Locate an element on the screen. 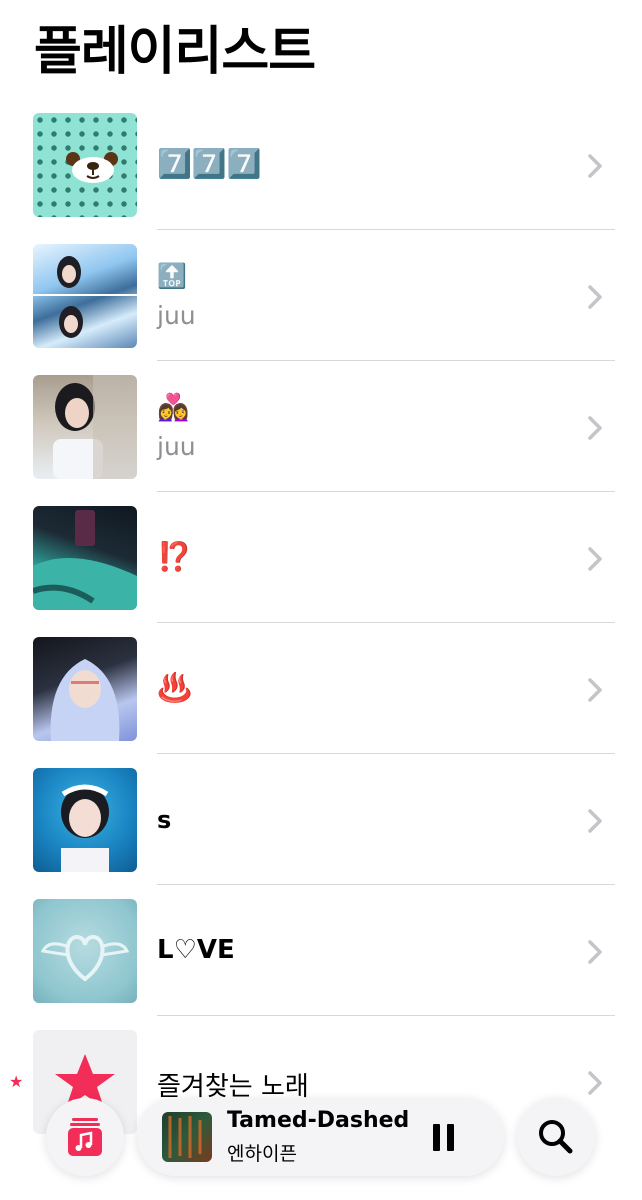 This screenshot has width=642, height=1200. photo-collage-icon is located at coordinates (85, 297).